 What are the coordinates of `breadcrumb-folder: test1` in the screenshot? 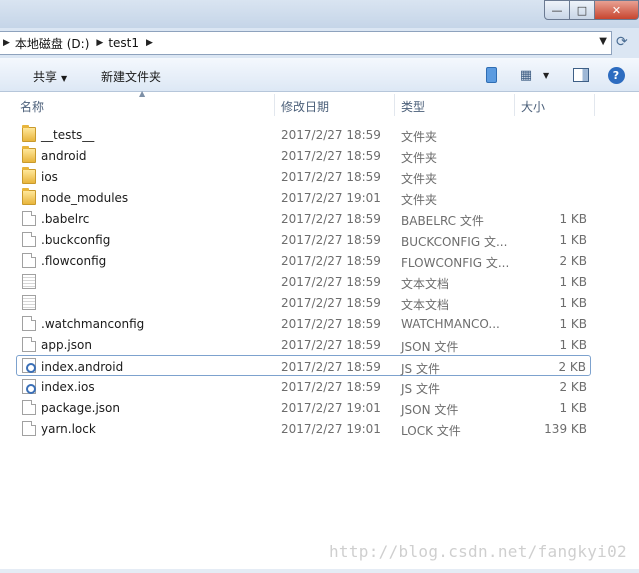 It's located at (123, 43).